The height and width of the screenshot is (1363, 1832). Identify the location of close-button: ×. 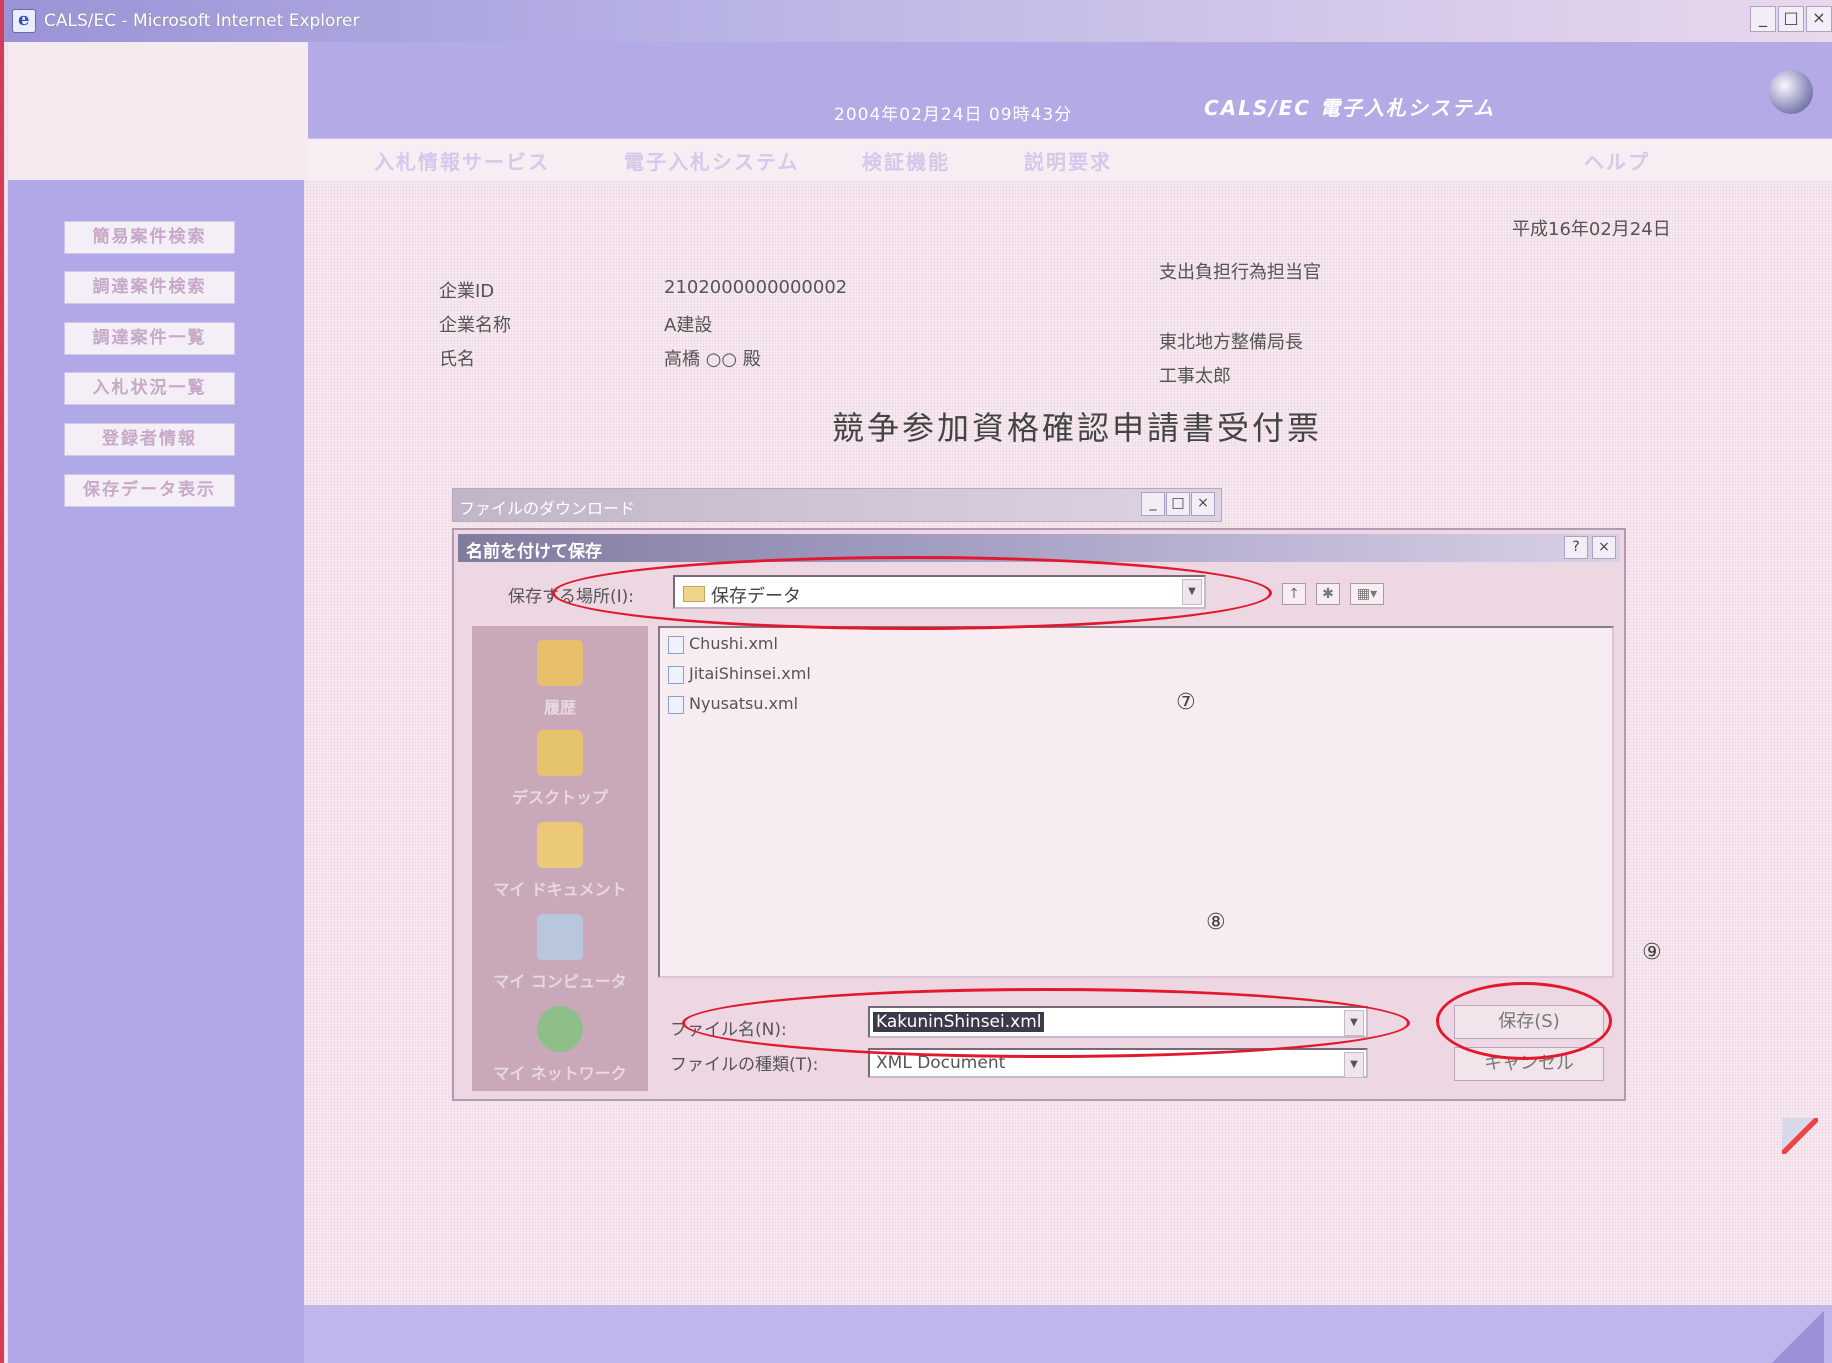
(1819, 19).